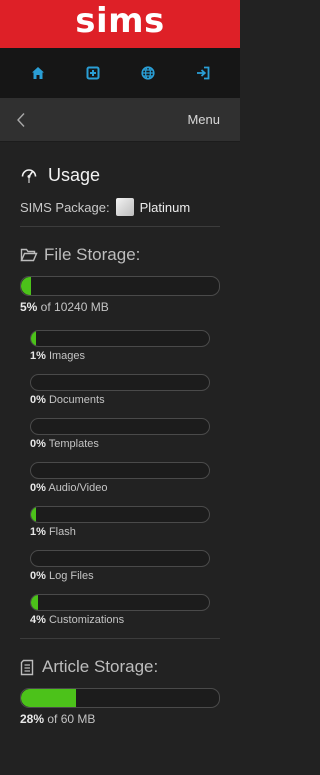 The image size is (320, 775). What do you see at coordinates (29, 255) in the screenshot?
I see `folder-open-icon` at bounding box center [29, 255].